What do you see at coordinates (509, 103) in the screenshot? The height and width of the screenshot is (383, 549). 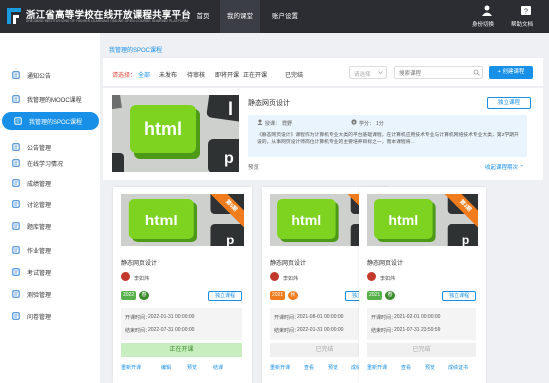 I see `independent-course-button: 独立课程` at bounding box center [509, 103].